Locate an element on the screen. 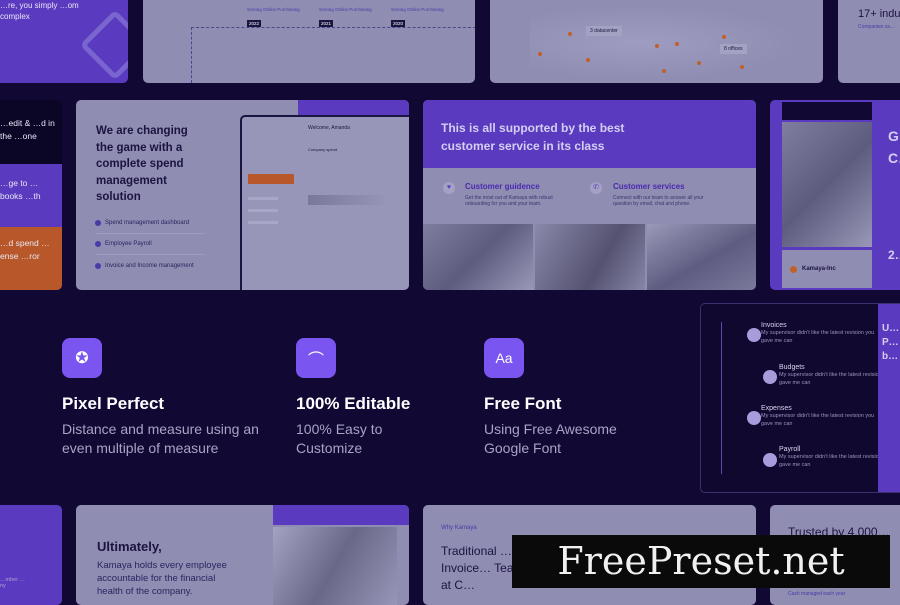 The image size is (900, 605). feature-desc: 100% Easy to Customize is located at coordinates (339, 438).